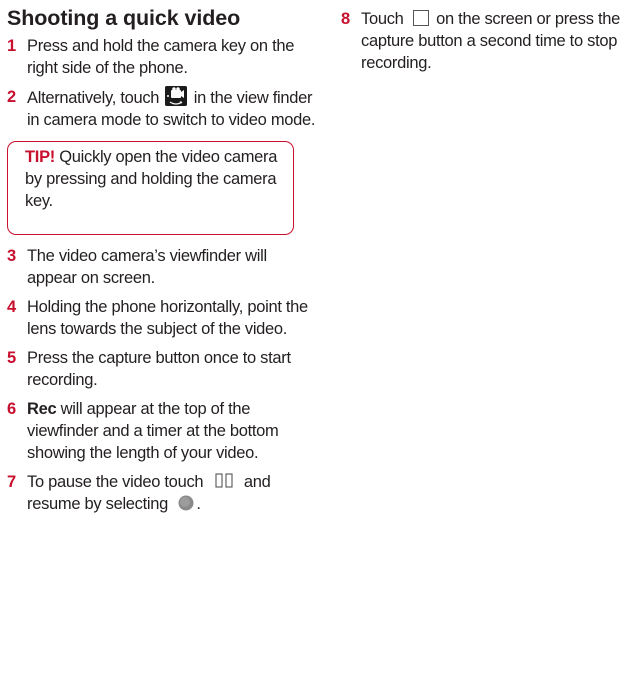 The height and width of the screenshot is (695, 635). I want to click on stop-square-icon, so click(420, 18).